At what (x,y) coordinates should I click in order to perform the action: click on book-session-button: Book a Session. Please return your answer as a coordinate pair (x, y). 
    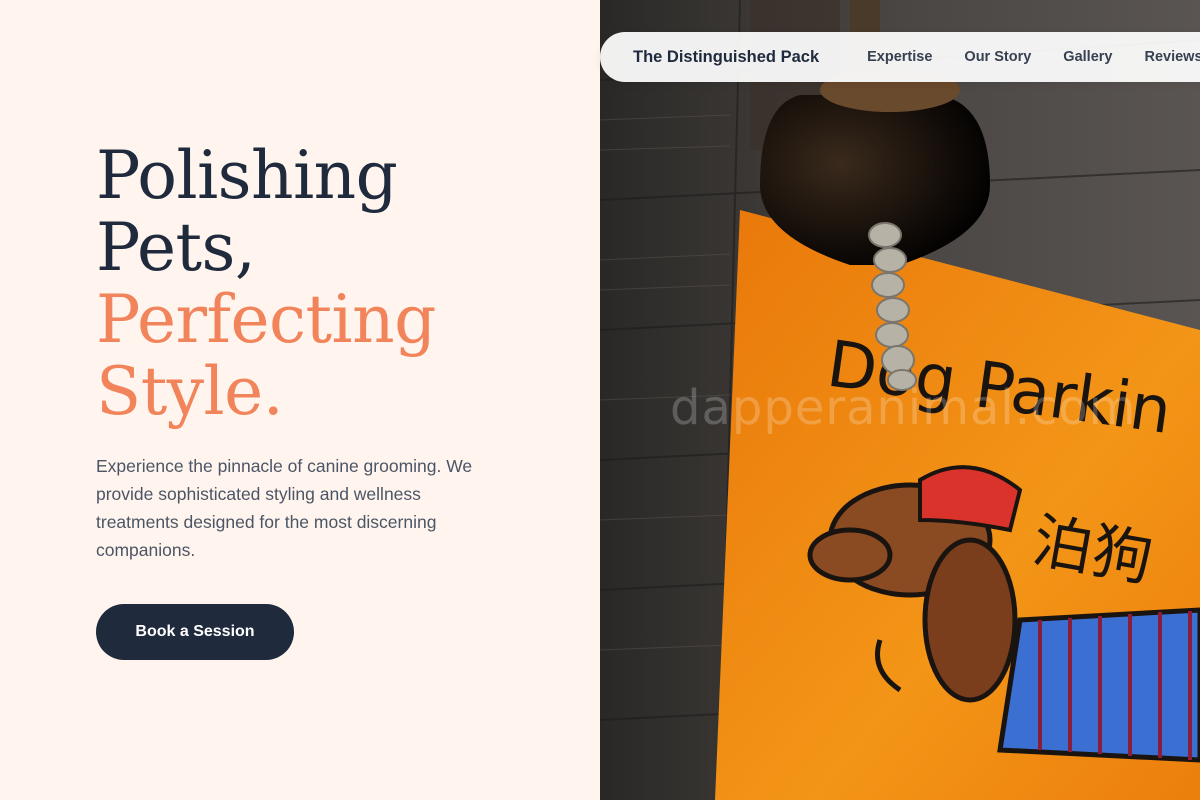
    Looking at the image, I should click on (195, 632).